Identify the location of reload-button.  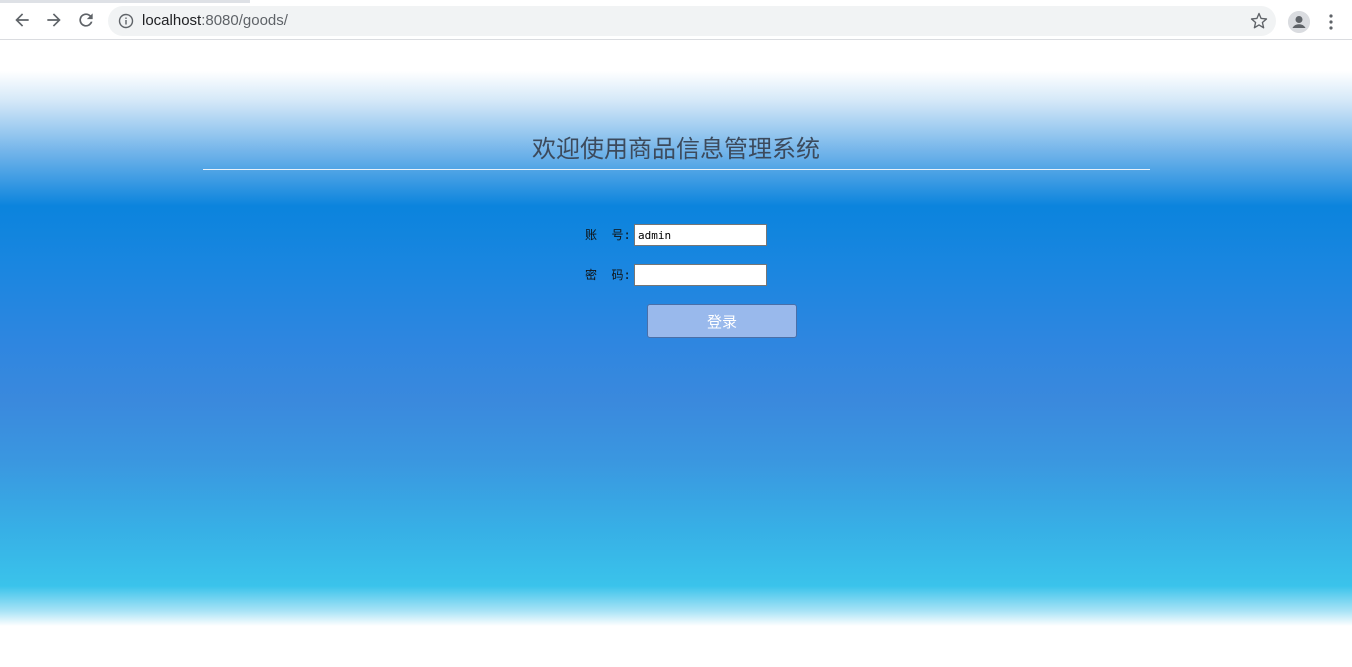
(86, 20).